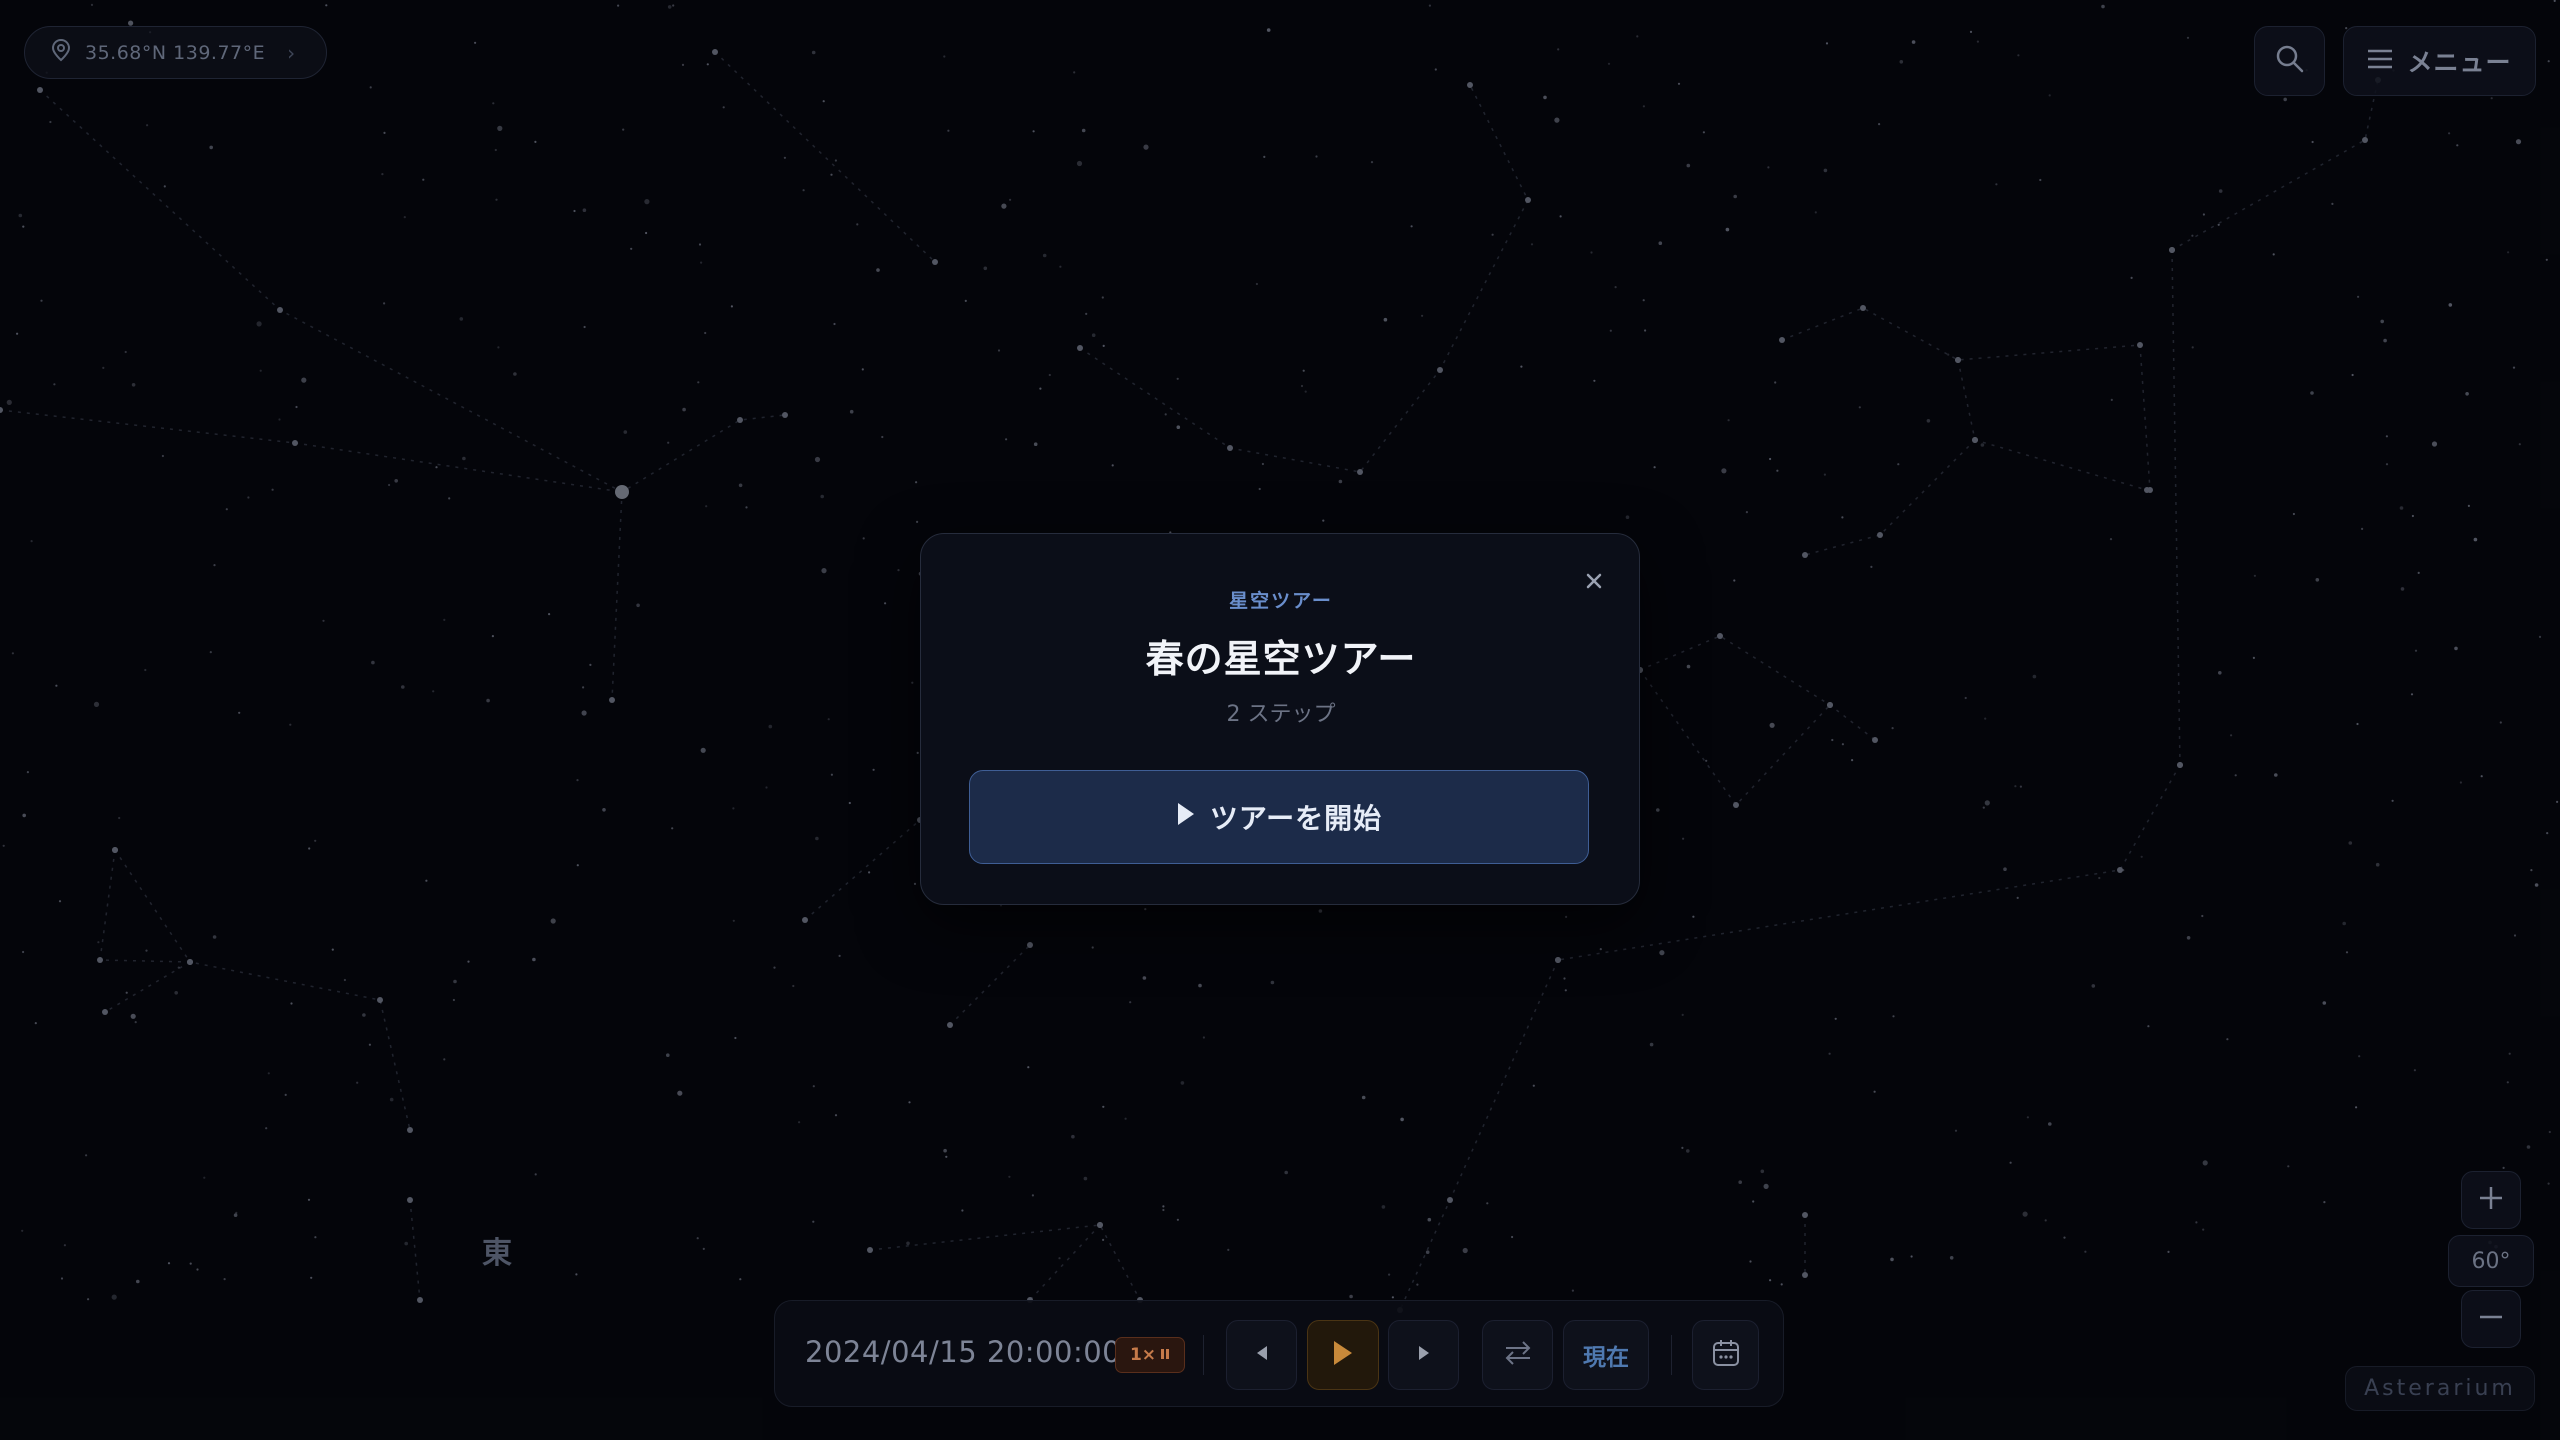 The image size is (2560, 1440). Describe the element at coordinates (1281, 714) in the screenshot. I see `tour-step-count: 2 ステップ` at that location.